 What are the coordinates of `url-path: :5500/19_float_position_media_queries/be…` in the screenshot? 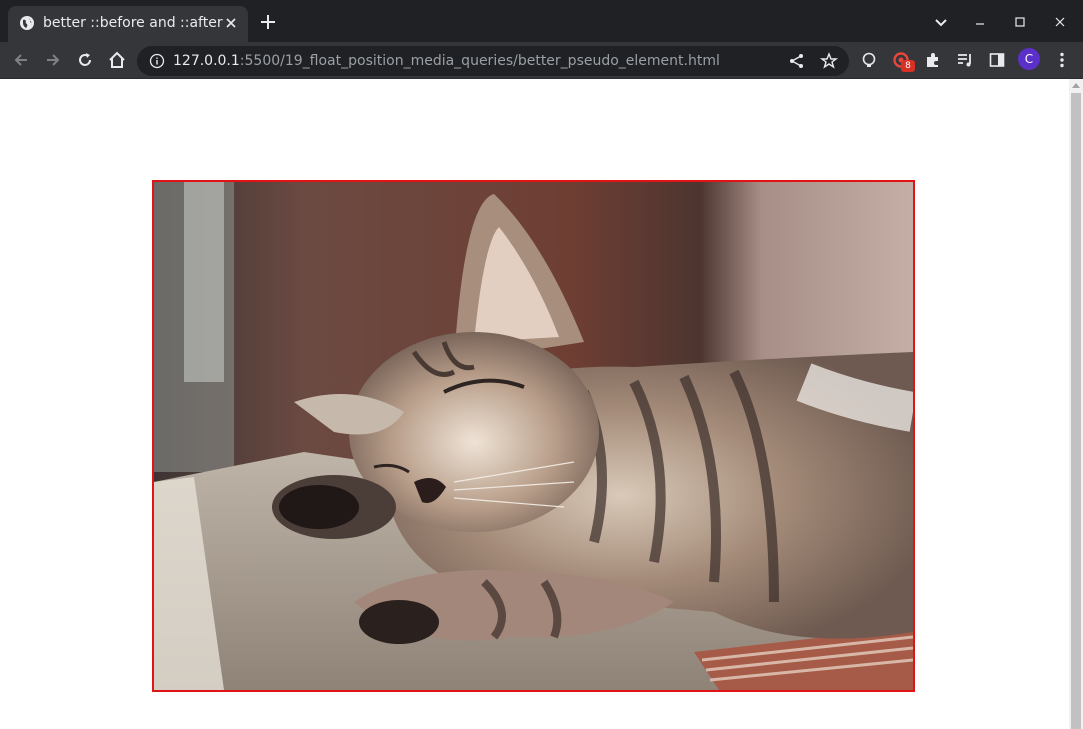 It's located at (479, 61).